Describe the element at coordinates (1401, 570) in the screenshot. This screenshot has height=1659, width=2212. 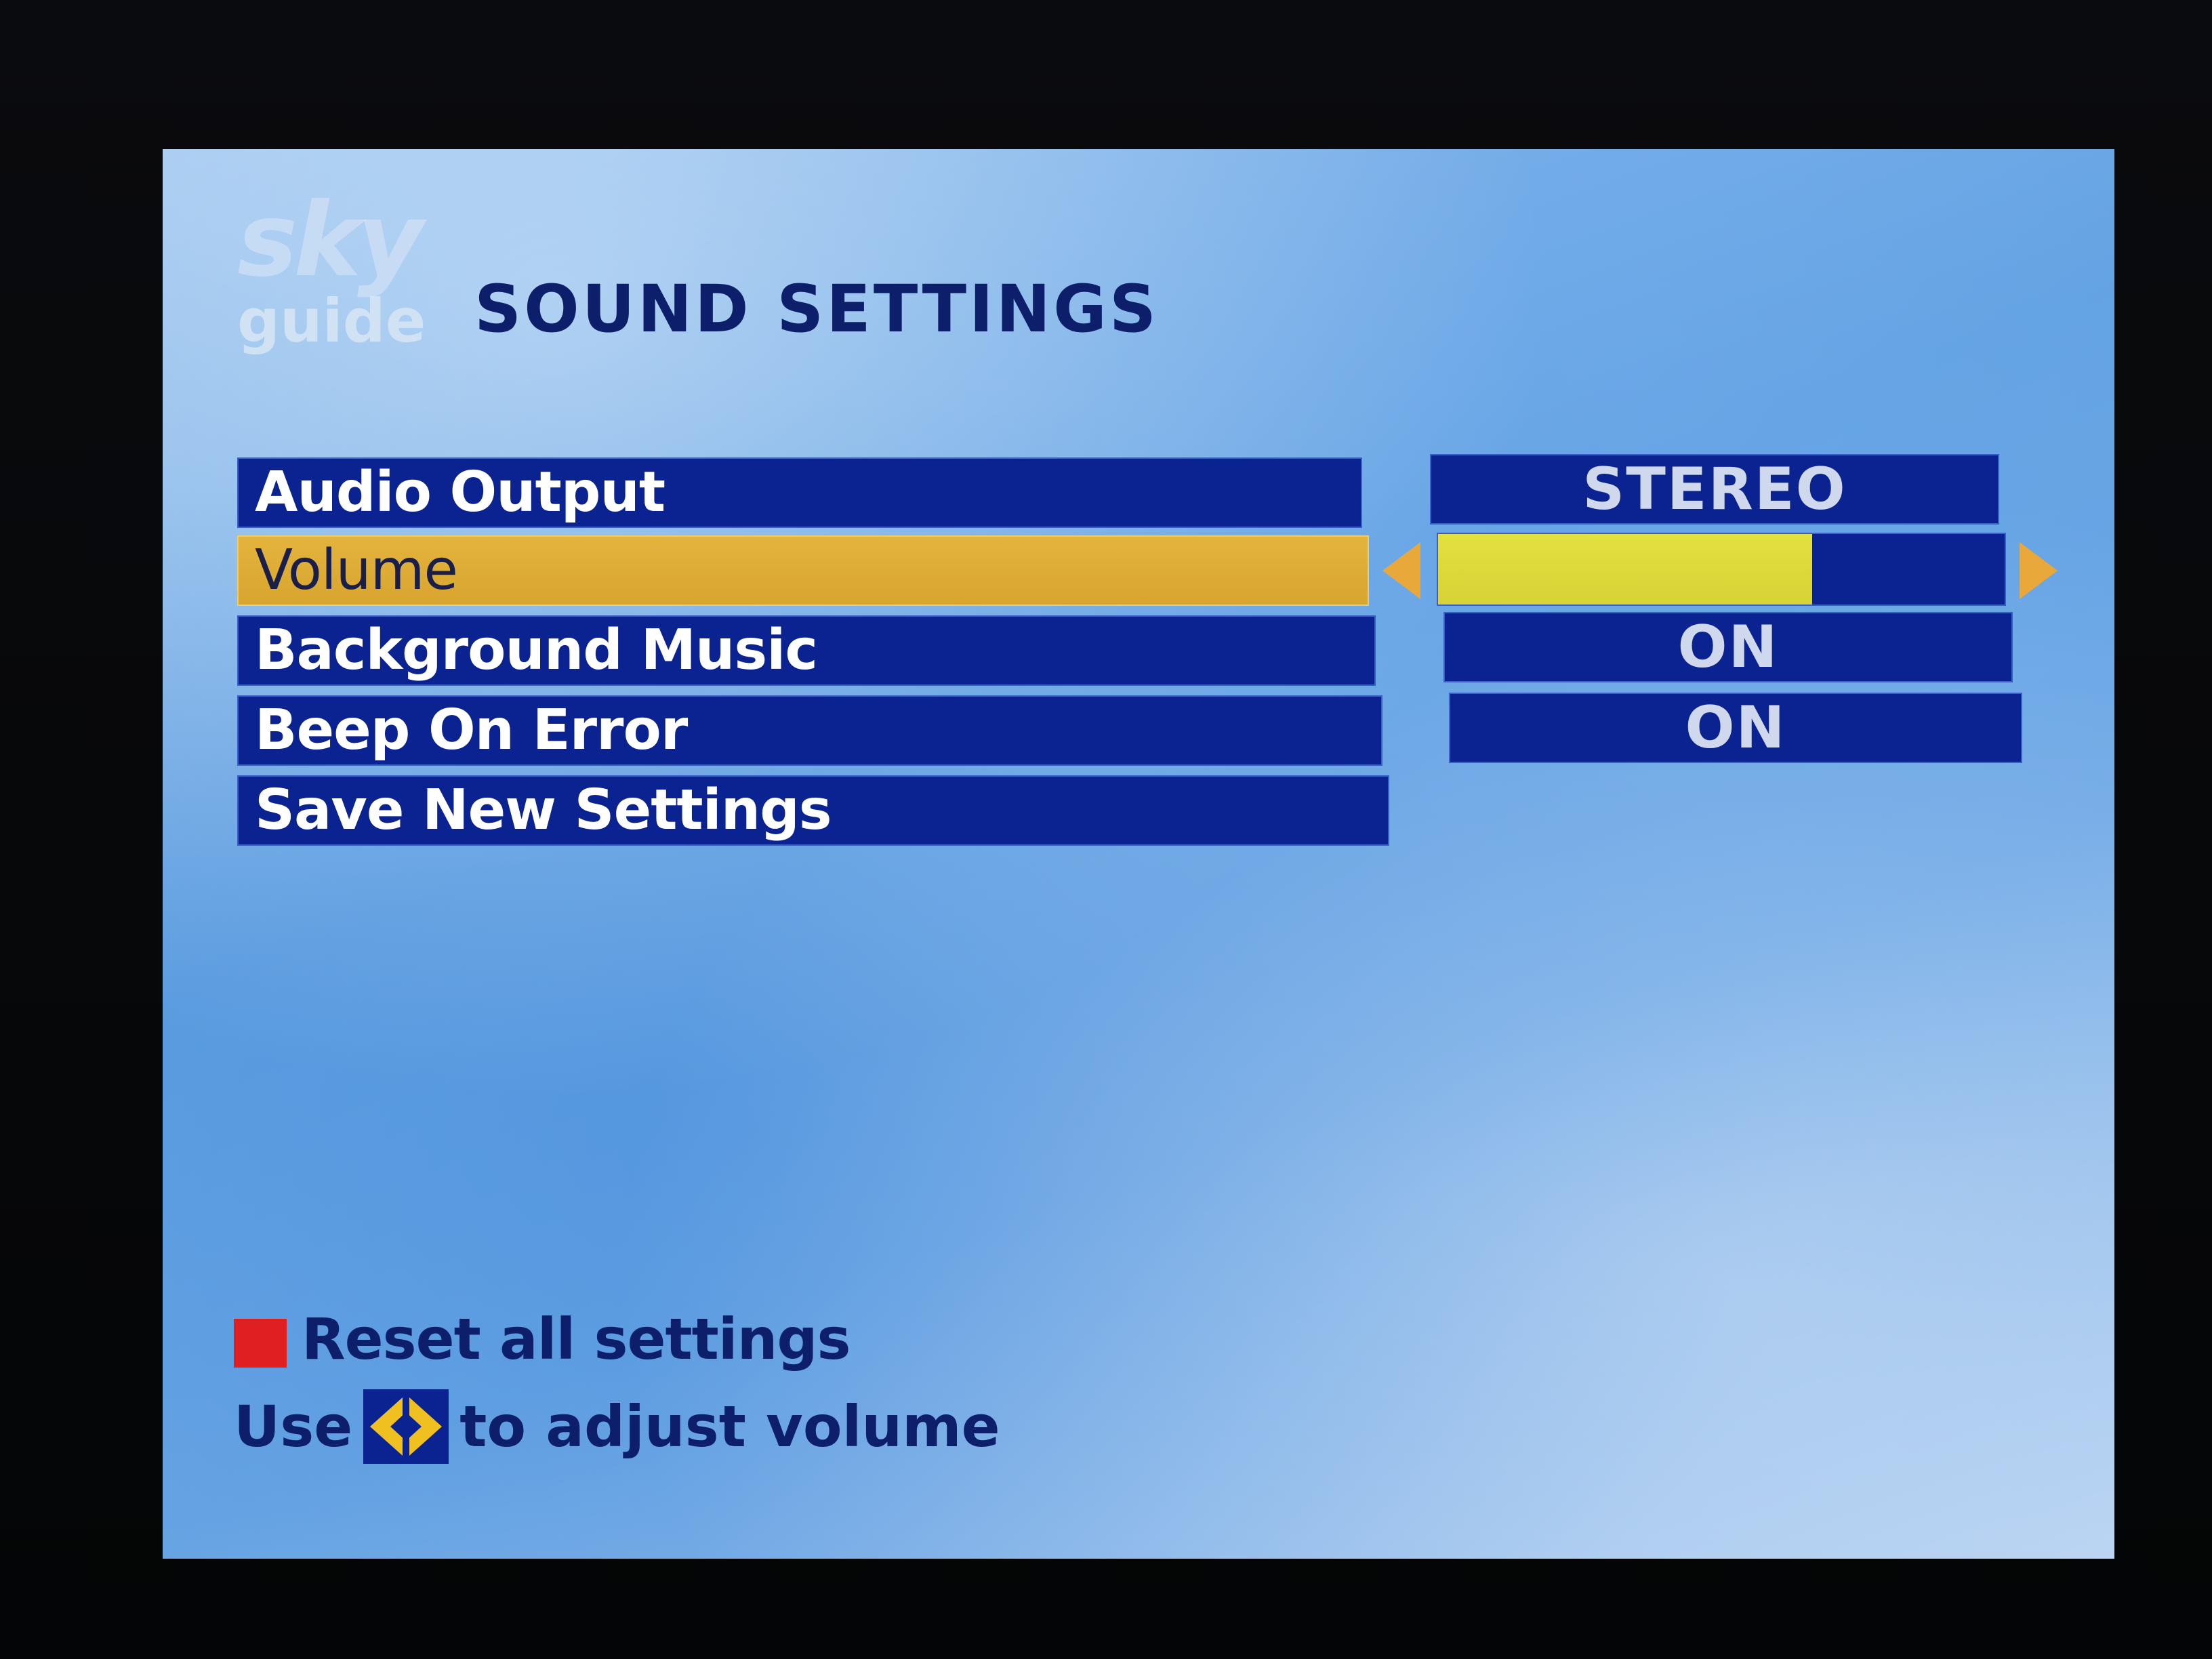
I see `volume-left-arrow-icon` at that location.